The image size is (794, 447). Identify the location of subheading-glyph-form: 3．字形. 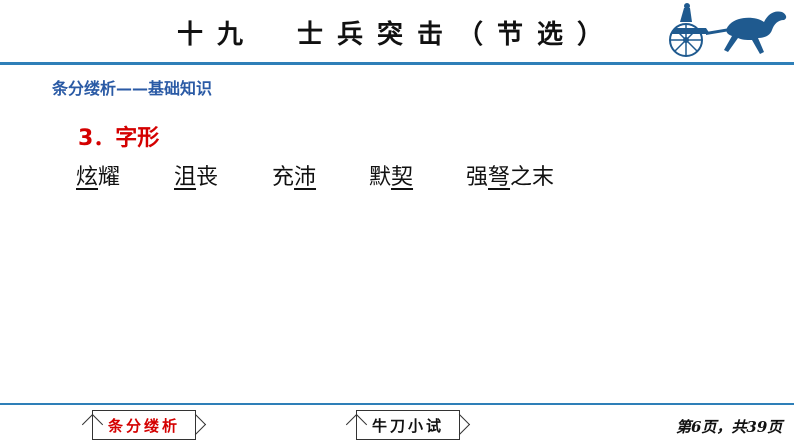
(119, 138).